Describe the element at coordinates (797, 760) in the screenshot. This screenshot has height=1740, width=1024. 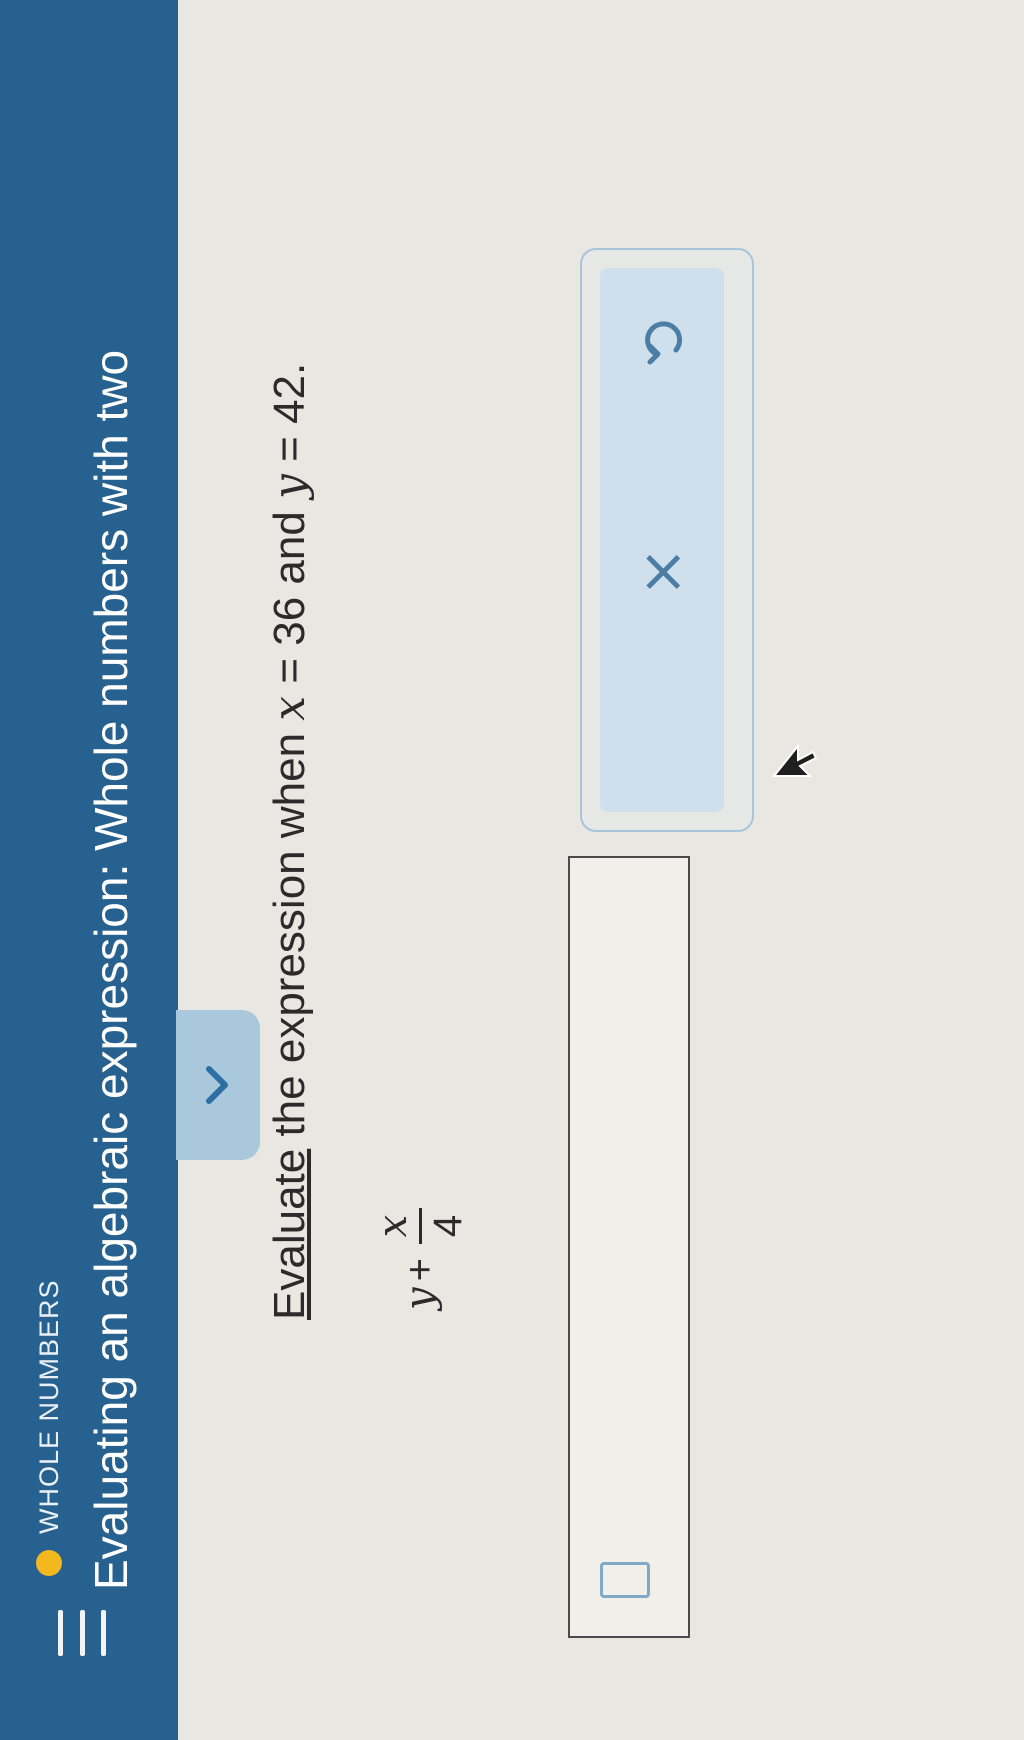
I see `mouse-cursor-icon` at that location.